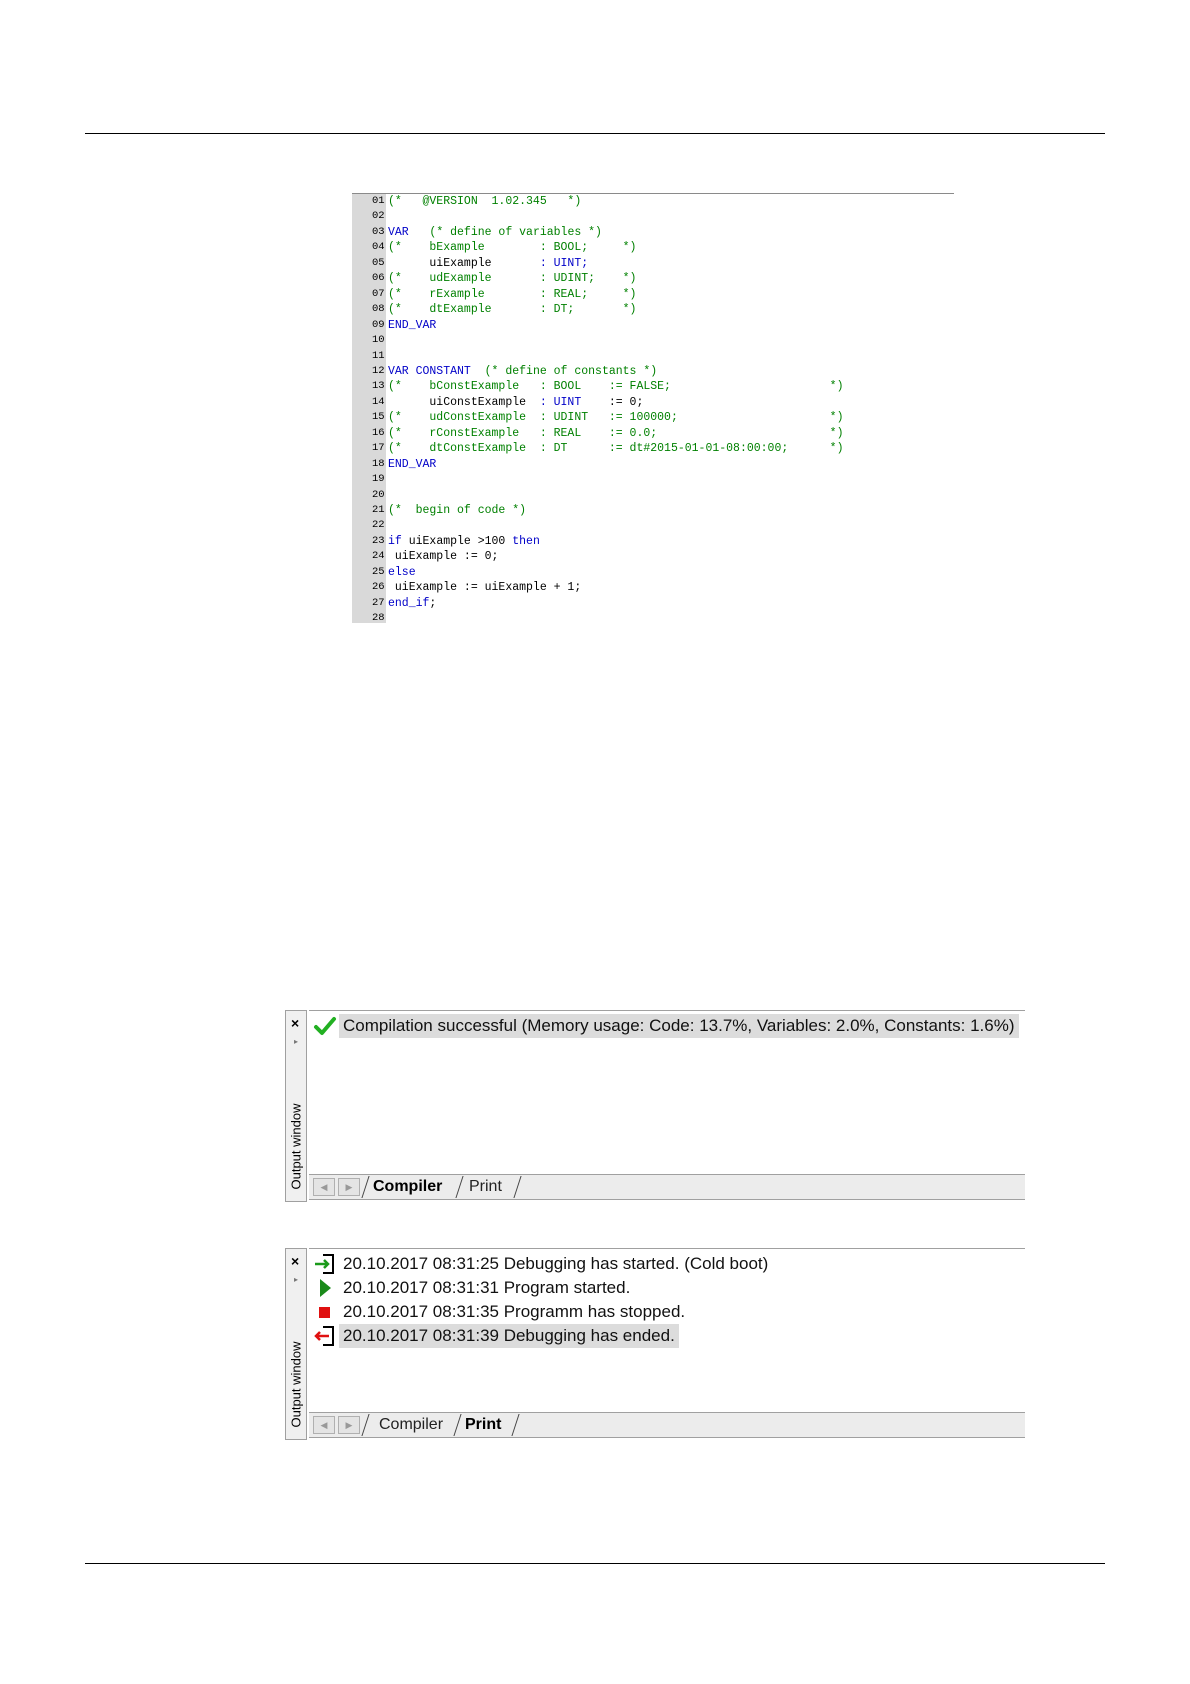 Image resolution: width=1190 pixels, height=1684 pixels. What do you see at coordinates (653, 247) in the screenshot?
I see `code-line: 04 (* bExample : BOOL; *)` at bounding box center [653, 247].